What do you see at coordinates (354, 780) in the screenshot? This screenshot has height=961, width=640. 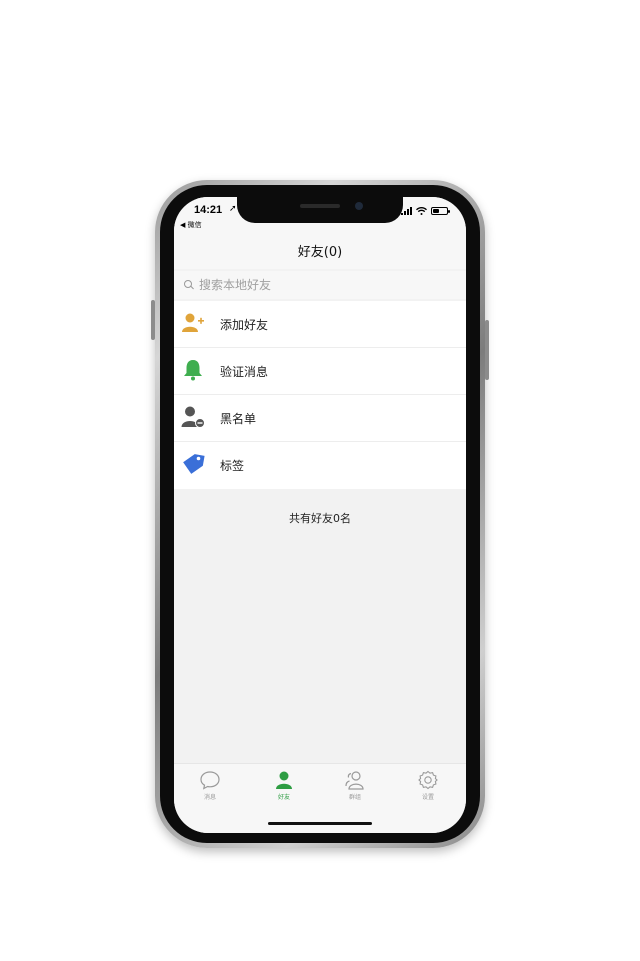 I see `group-icon` at bounding box center [354, 780].